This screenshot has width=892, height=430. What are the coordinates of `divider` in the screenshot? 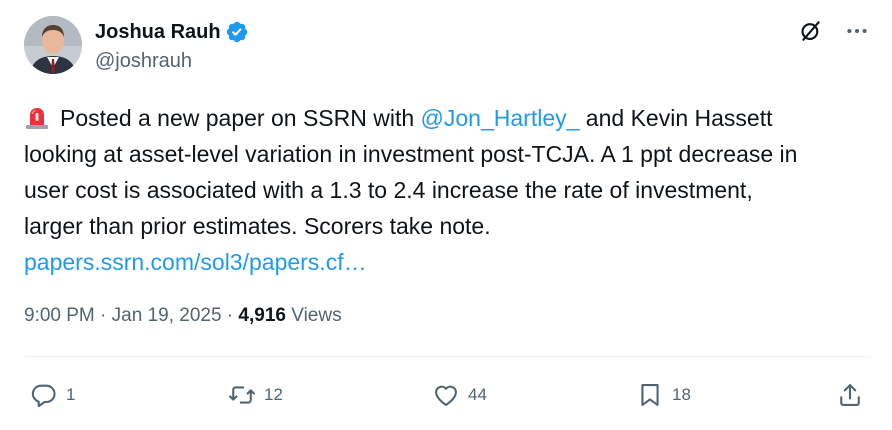 It's located at (447, 356).